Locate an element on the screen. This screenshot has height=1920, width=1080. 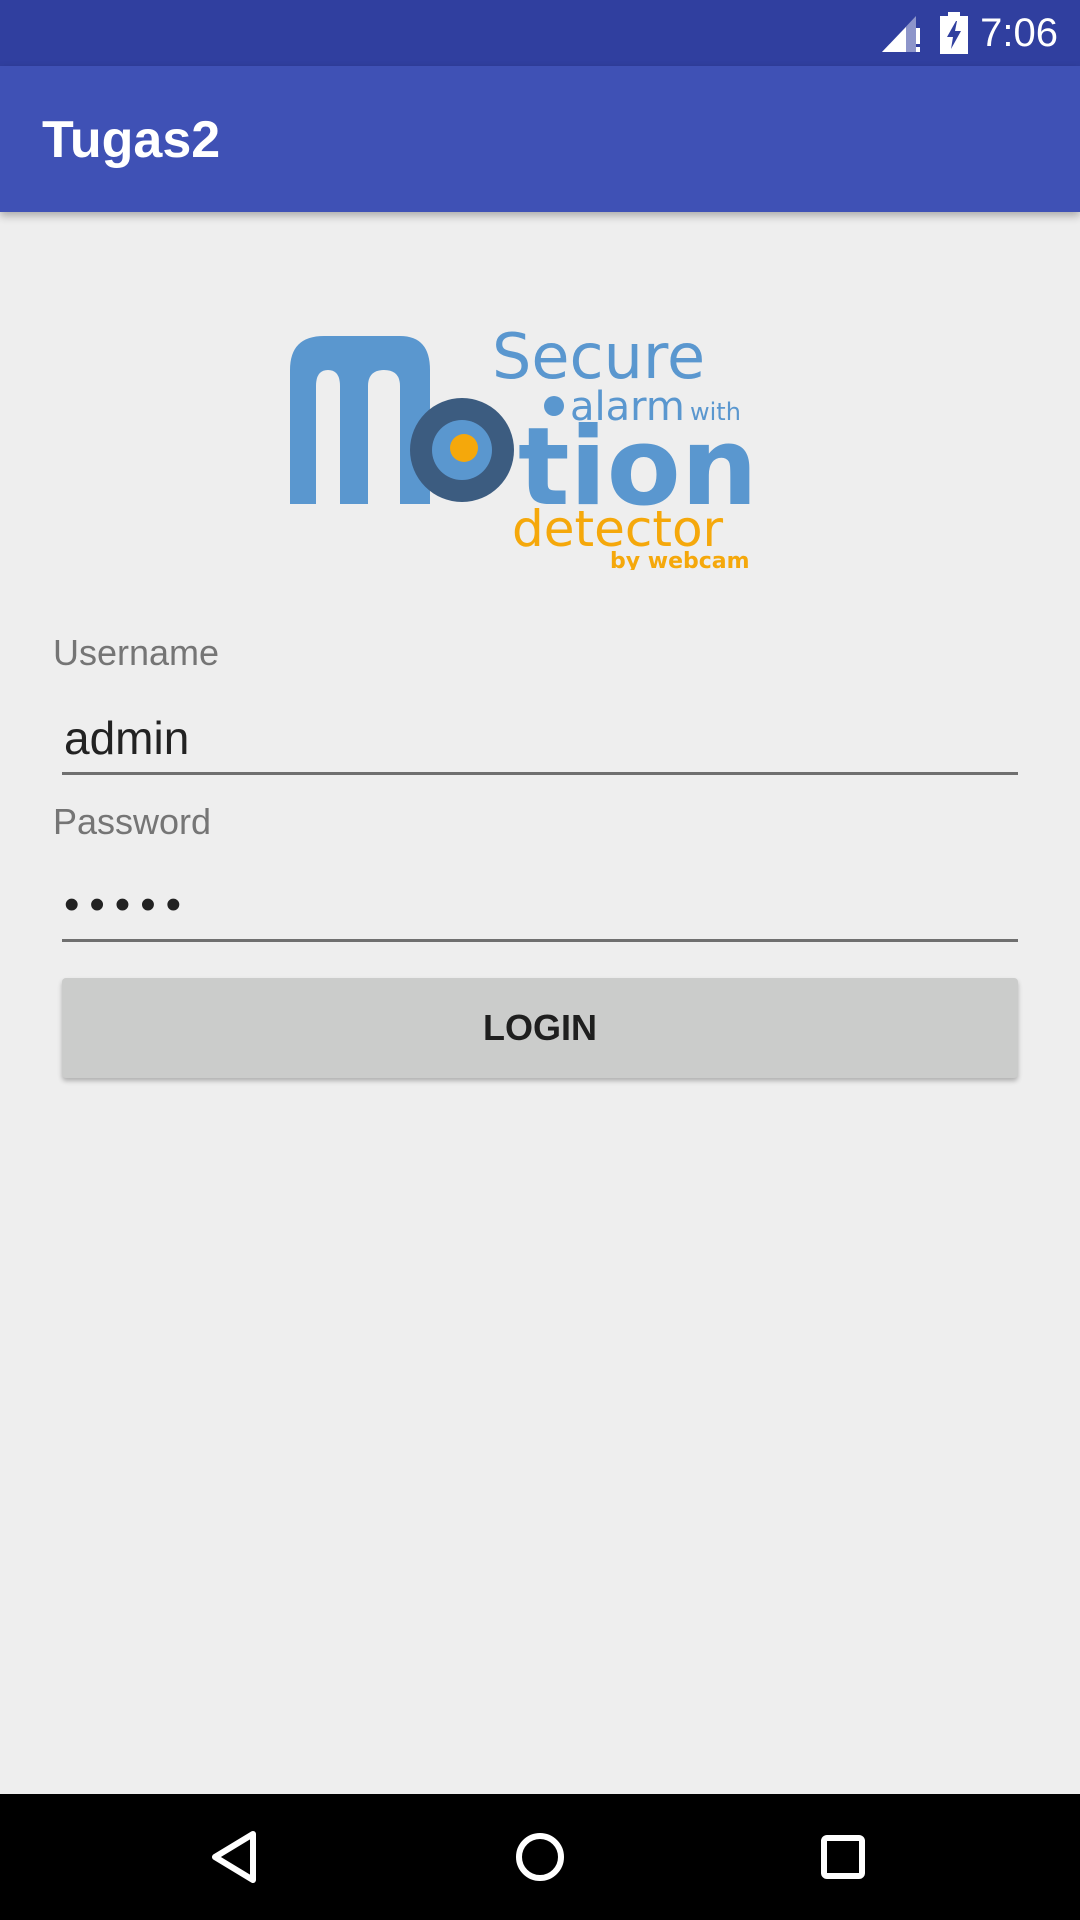
home-icon is located at coordinates (540, 1857).